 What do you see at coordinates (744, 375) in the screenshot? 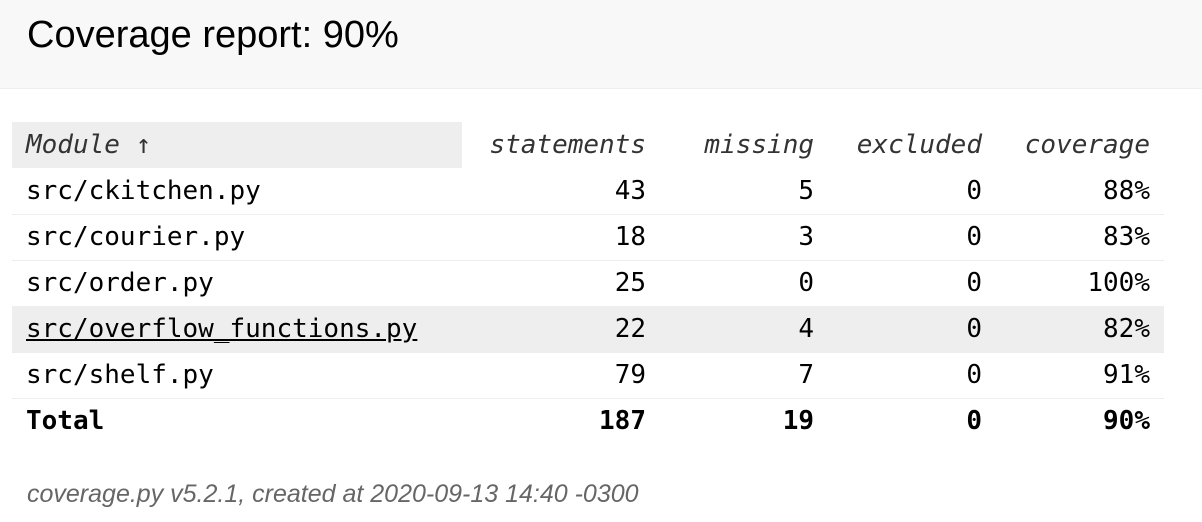
I see `missing-cell: 7` at bounding box center [744, 375].